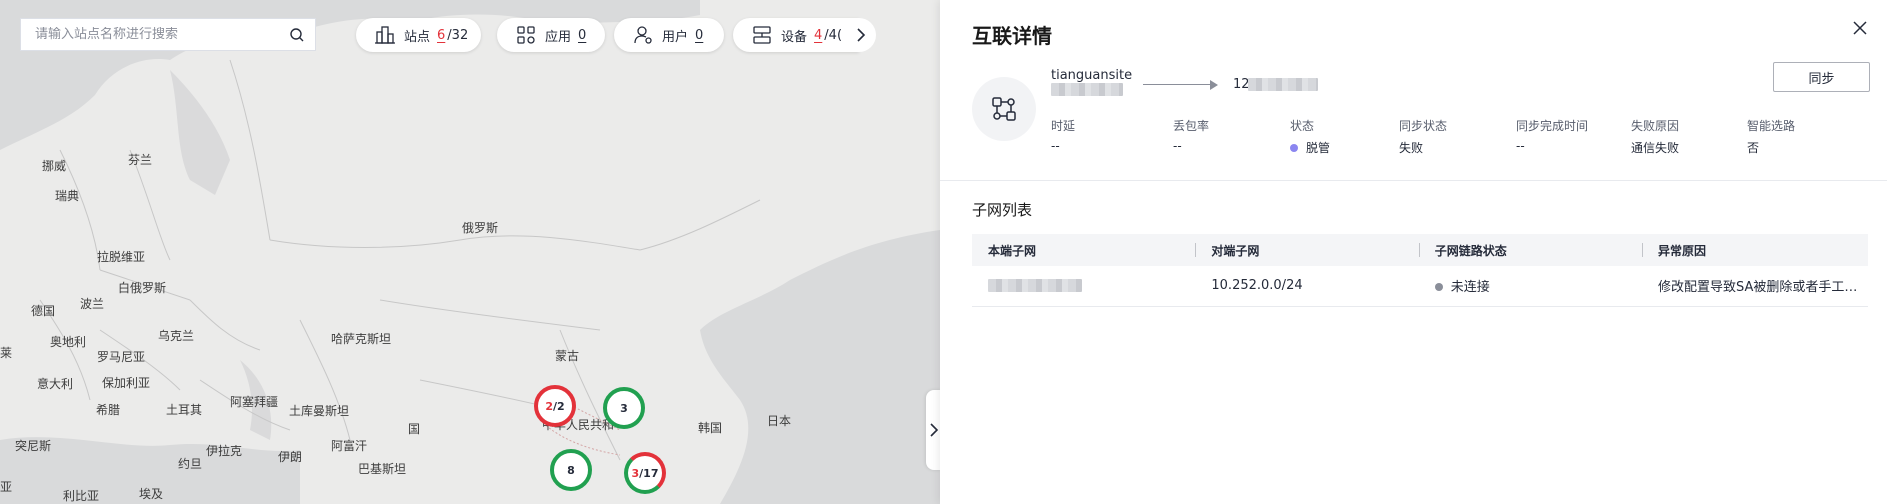 This screenshot has width=1887, height=504. I want to click on link-status-text: 未连接, so click(1470, 288).